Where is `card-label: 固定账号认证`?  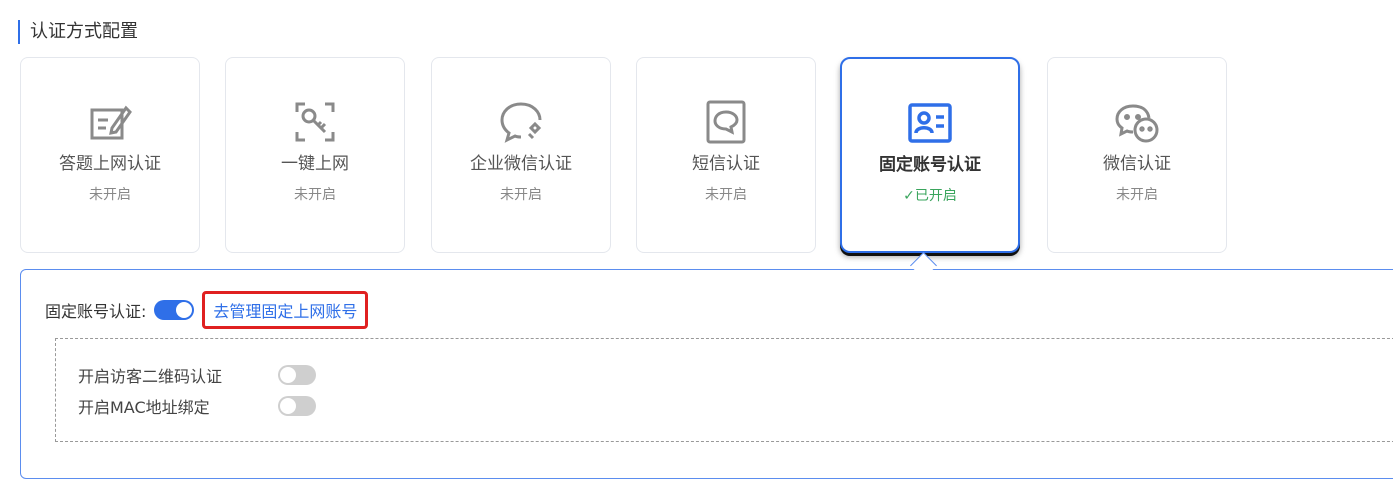 card-label: 固定账号认证 is located at coordinates (930, 165).